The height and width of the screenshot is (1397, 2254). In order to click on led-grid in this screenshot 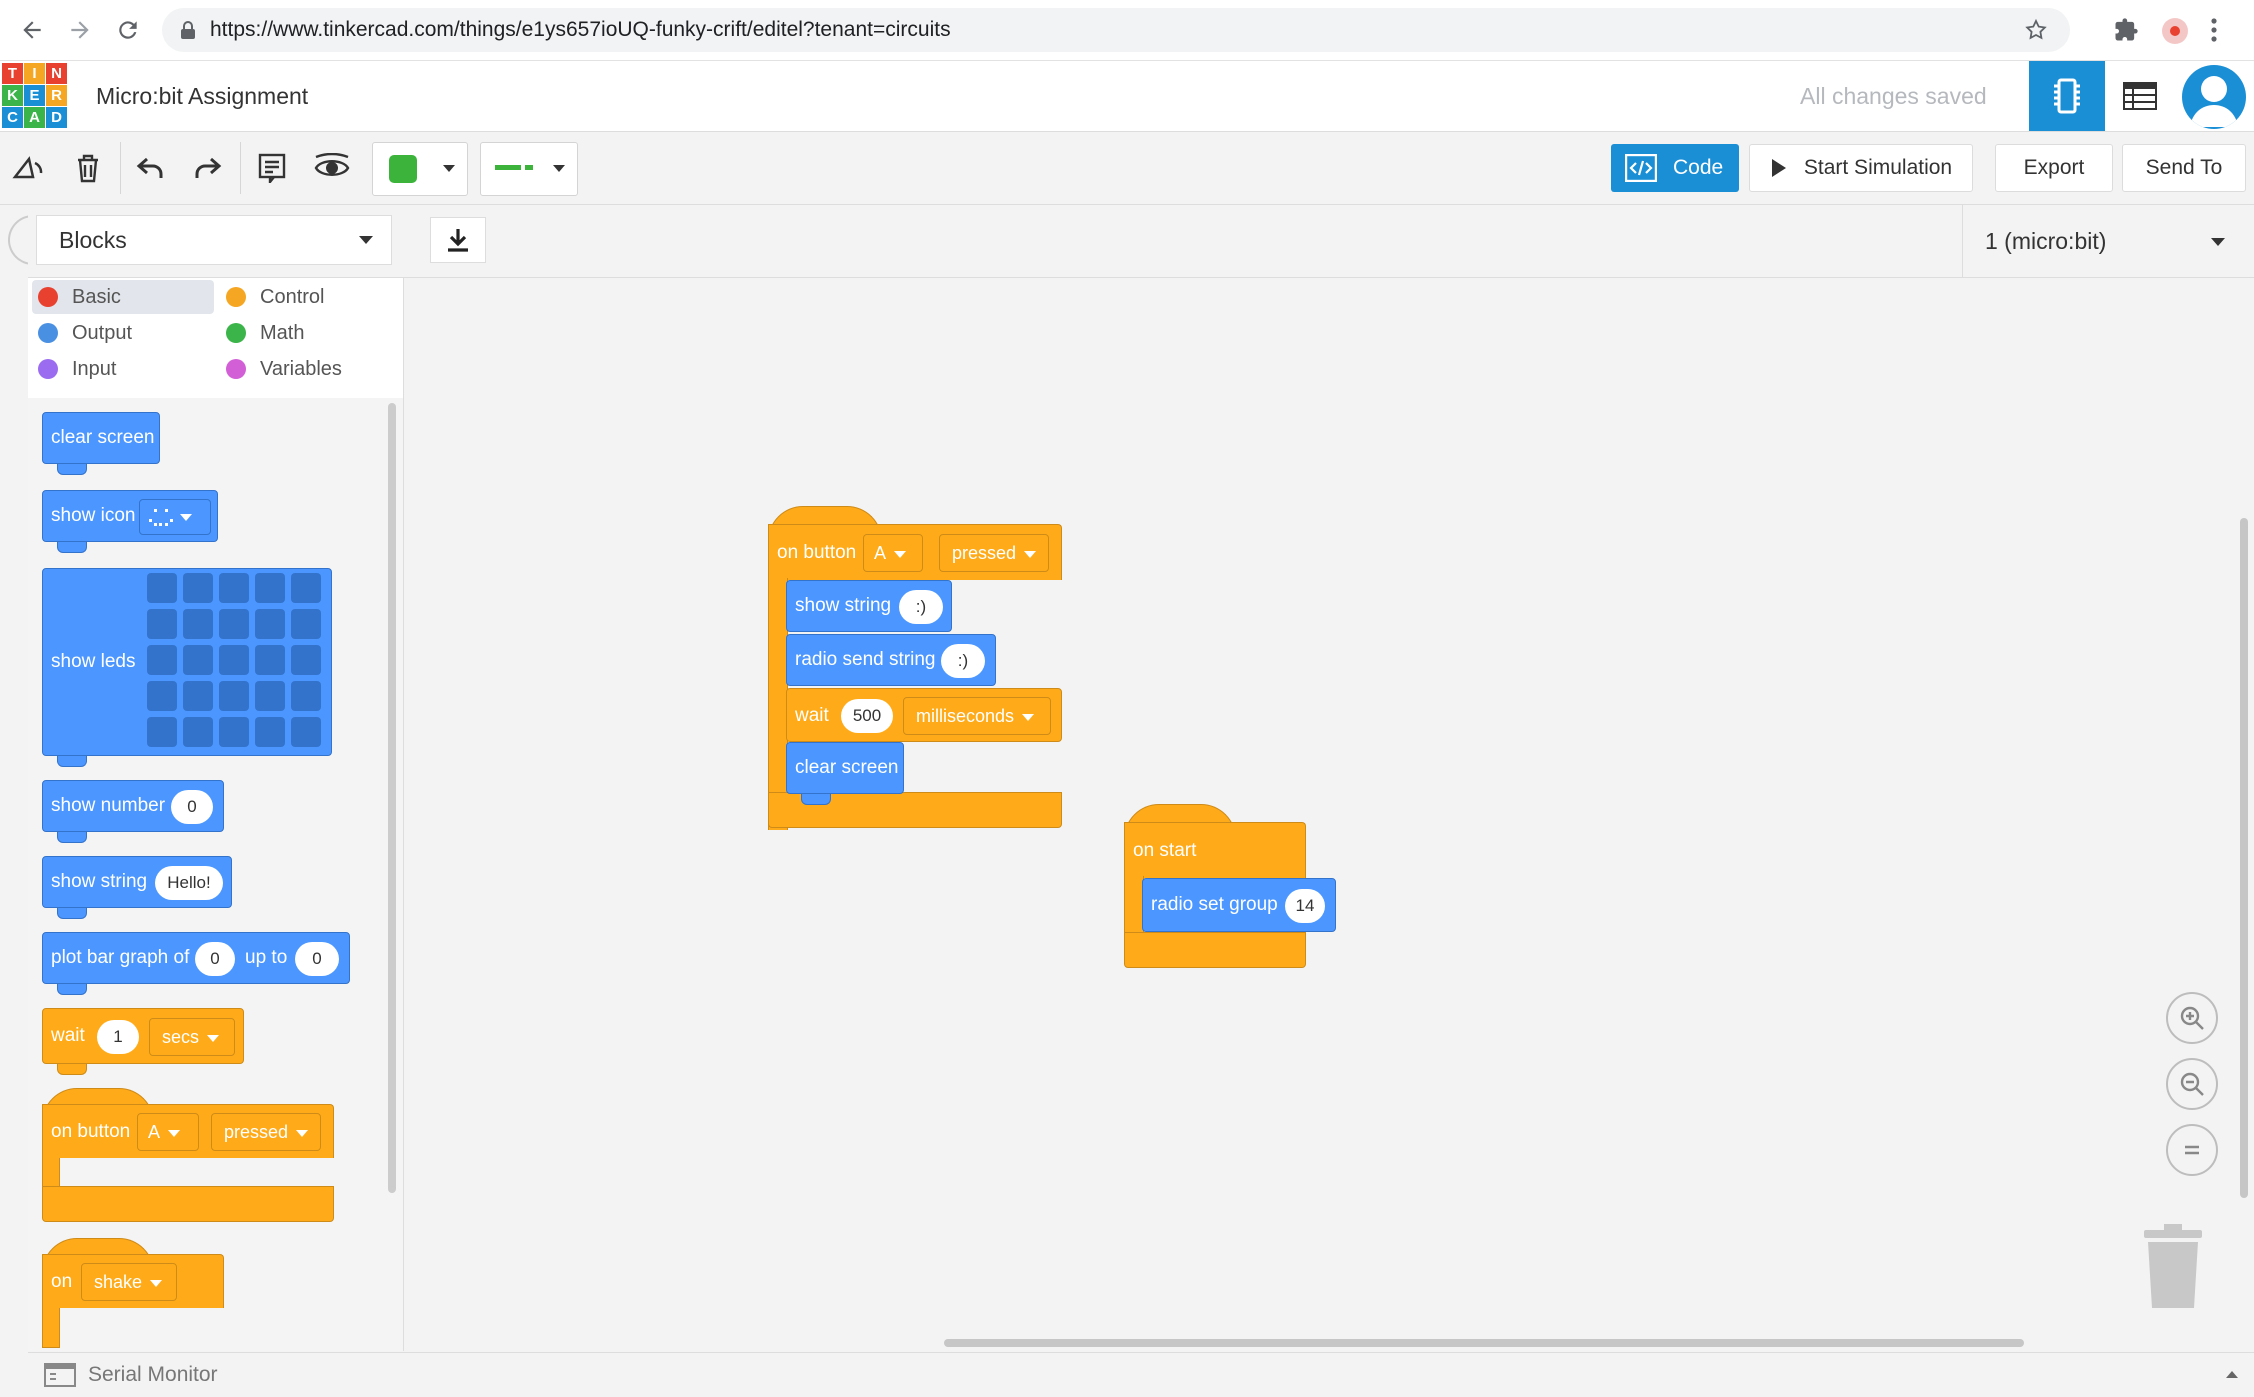, I will do `click(237, 662)`.